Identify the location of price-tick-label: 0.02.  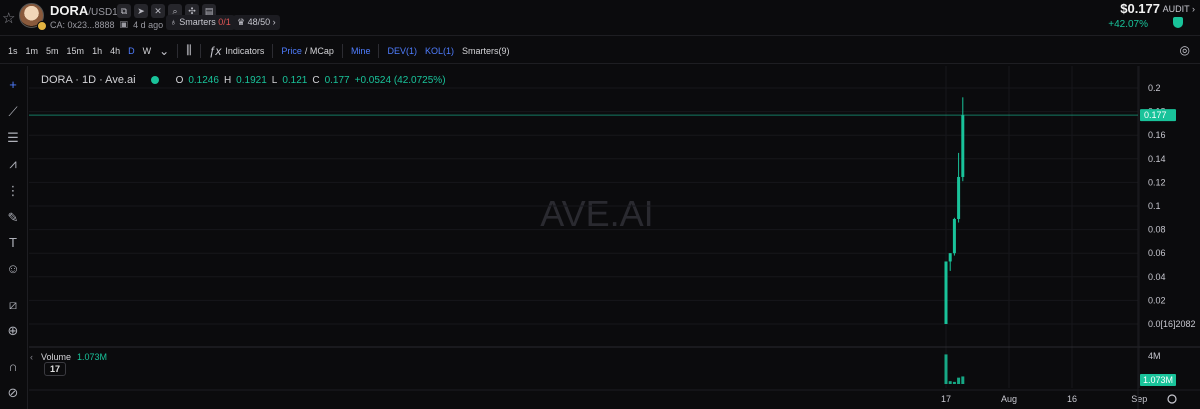
(1157, 300).